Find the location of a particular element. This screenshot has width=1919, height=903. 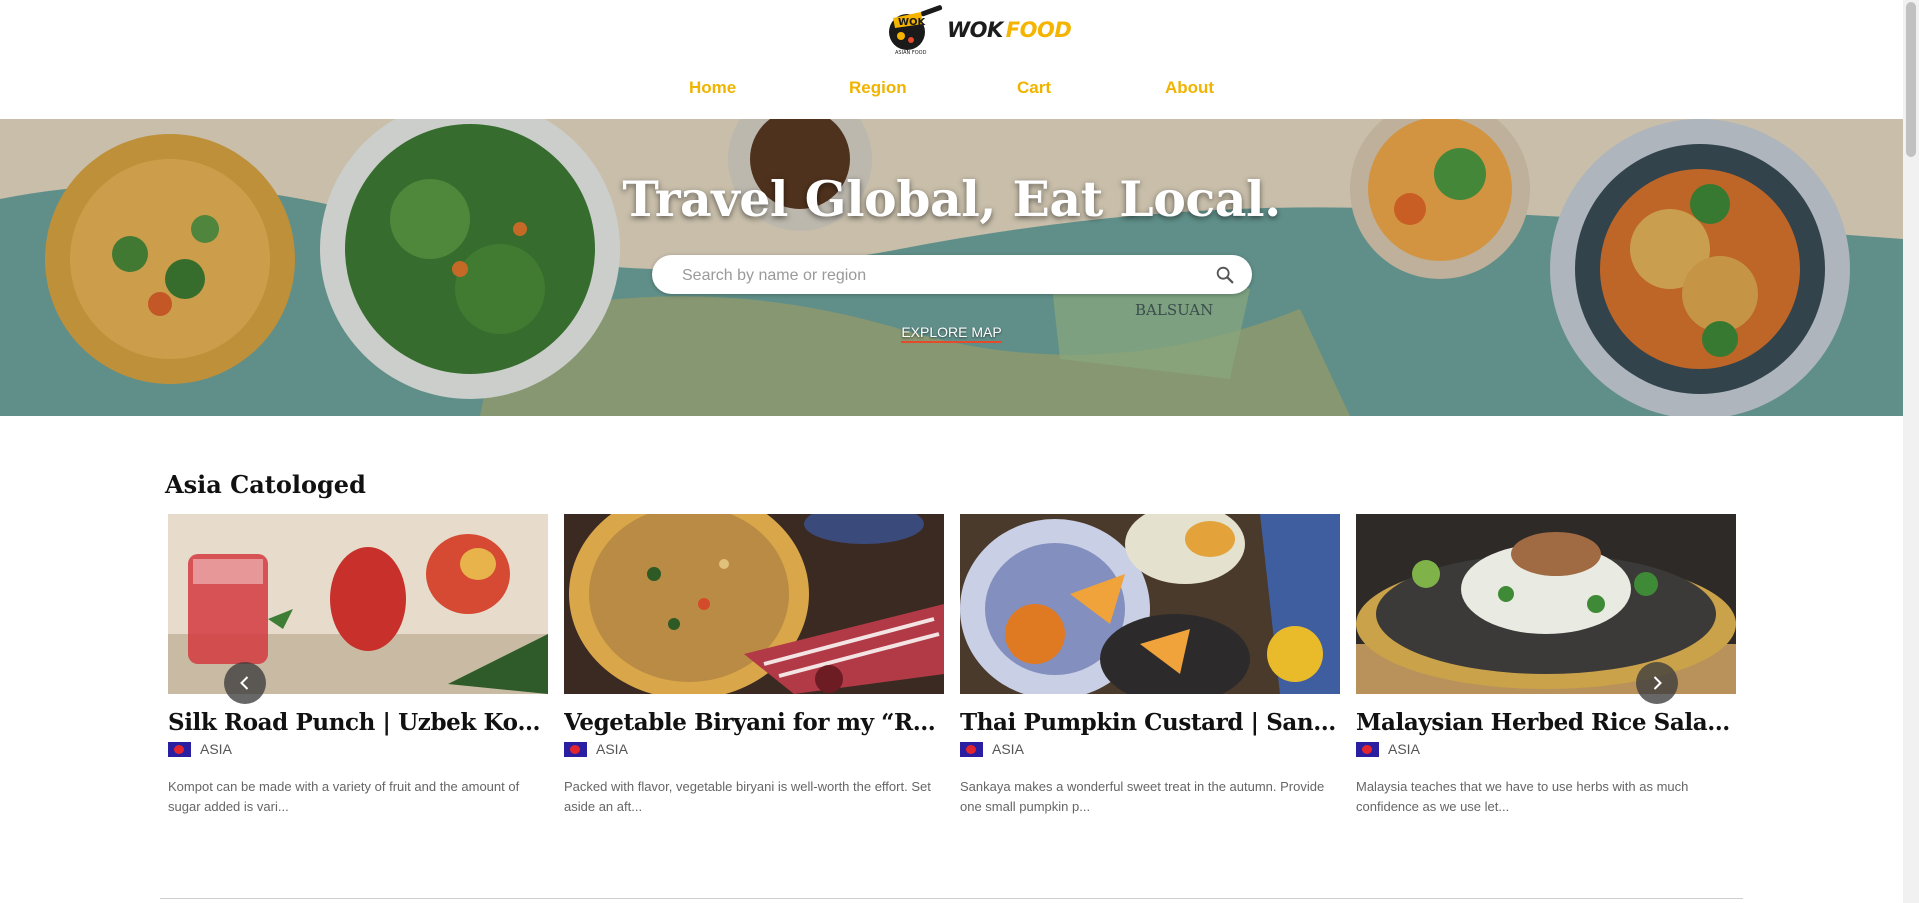

recipe-title: Thai Pumpkin Custard | Sankaya is located at coordinates (1150, 722).